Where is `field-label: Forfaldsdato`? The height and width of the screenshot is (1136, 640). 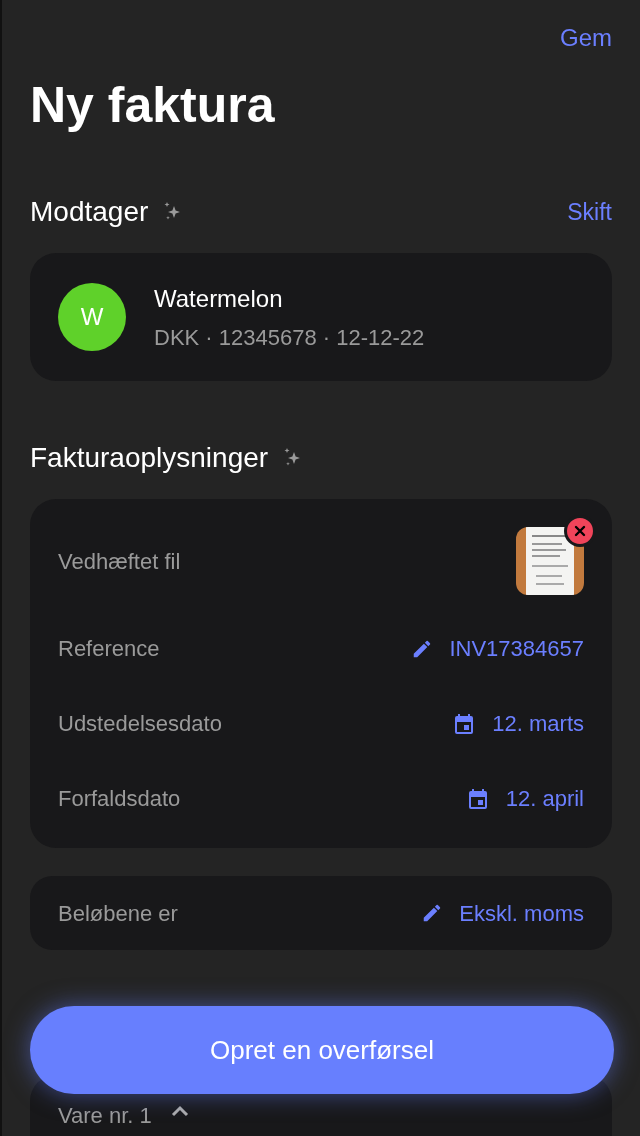 field-label: Forfaldsdato is located at coordinates (119, 799).